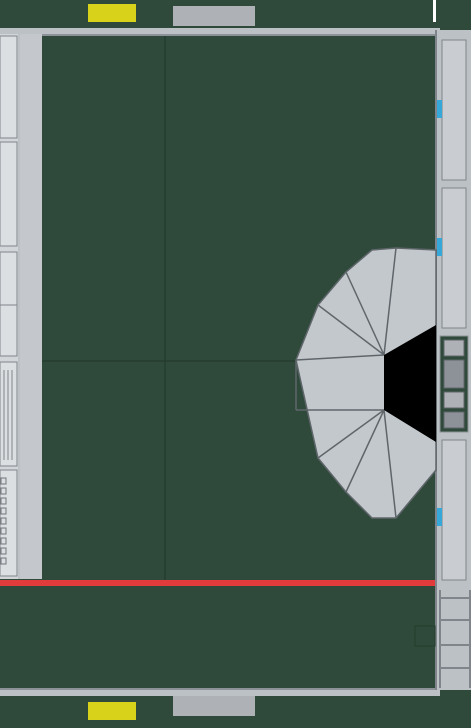 The height and width of the screenshot is (728, 471). What do you see at coordinates (214, 16) in the screenshot?
I see `top-gray-marker` at bounding box center [214, 16].